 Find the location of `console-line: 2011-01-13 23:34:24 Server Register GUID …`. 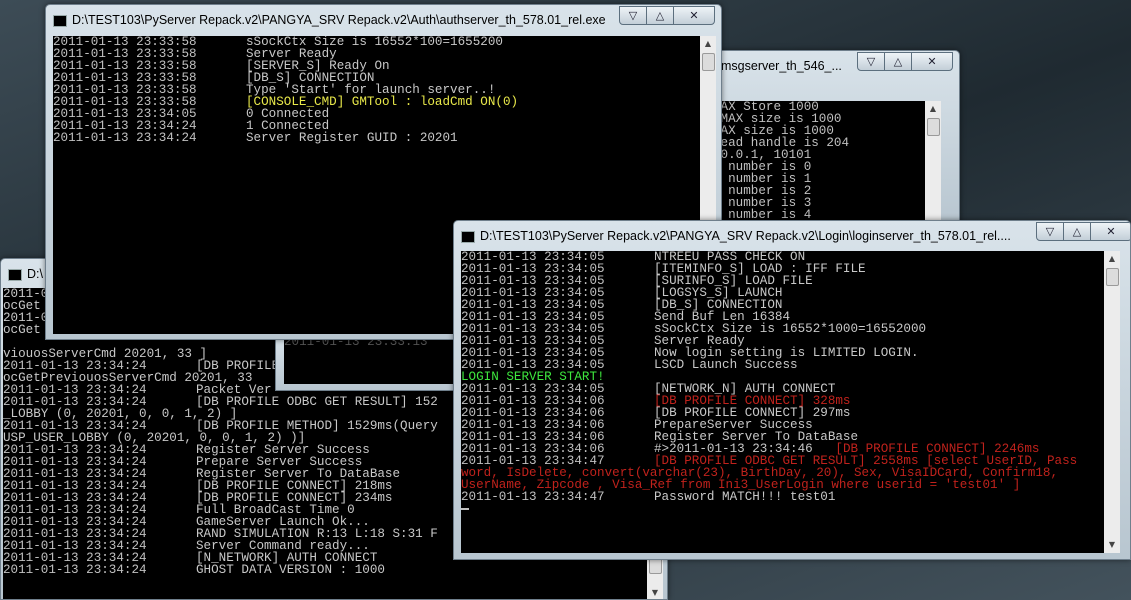

console-line: 2011-01-13 23:34:24 Server Register GUID … is located at coordinates (376, 138).